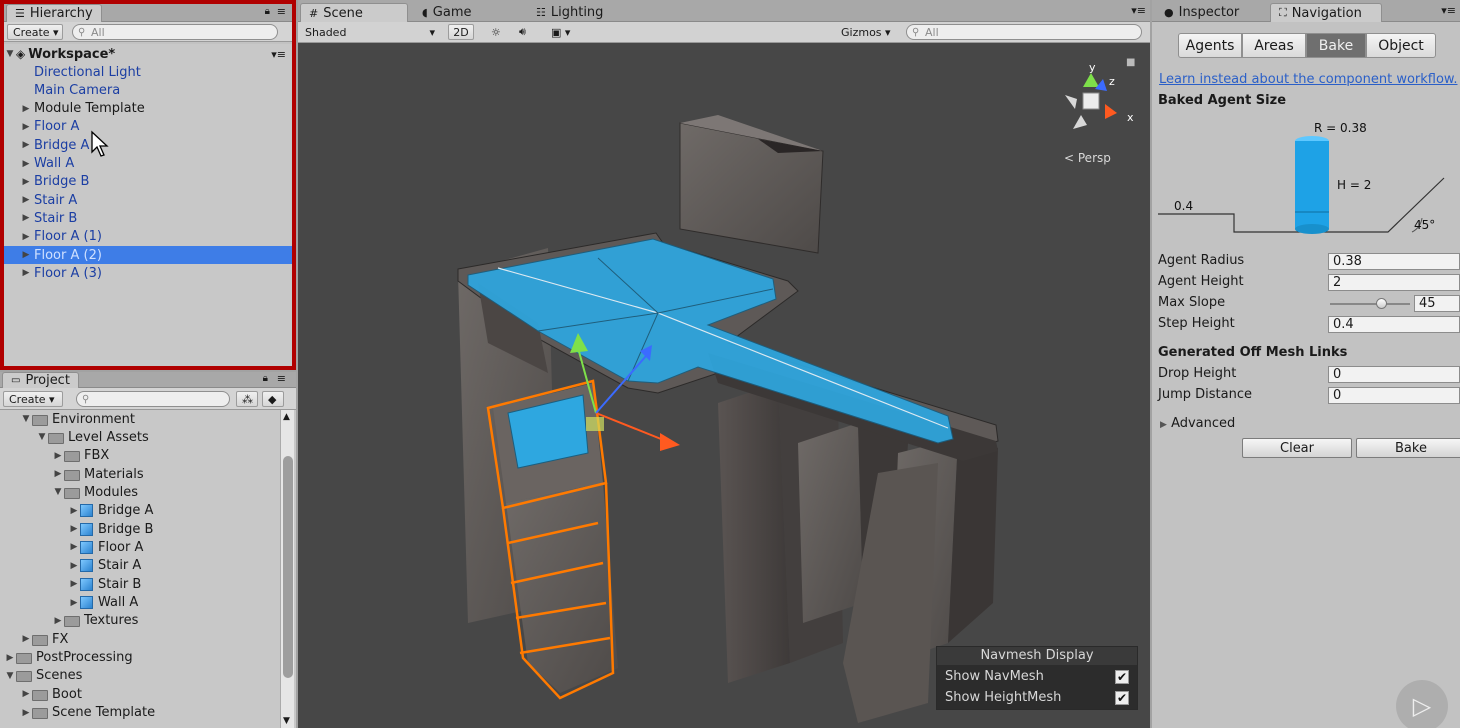  Describe the element at coordinates (1394, 374) in the screenshot. I see `drop-height-input: 0` at that location.